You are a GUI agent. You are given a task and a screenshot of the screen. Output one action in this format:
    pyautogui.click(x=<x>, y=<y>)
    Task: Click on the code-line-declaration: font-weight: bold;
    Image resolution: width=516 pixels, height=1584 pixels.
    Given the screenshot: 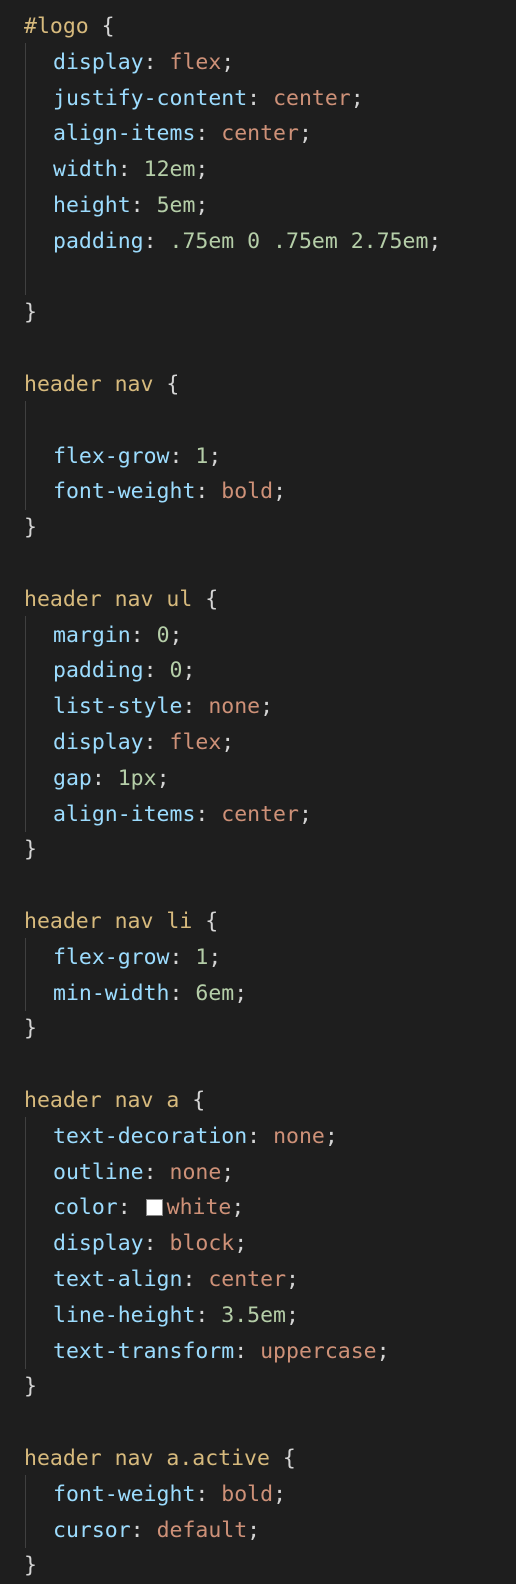 What is the action you would take?
    pyautogui.click(x=169, y=1495)
    